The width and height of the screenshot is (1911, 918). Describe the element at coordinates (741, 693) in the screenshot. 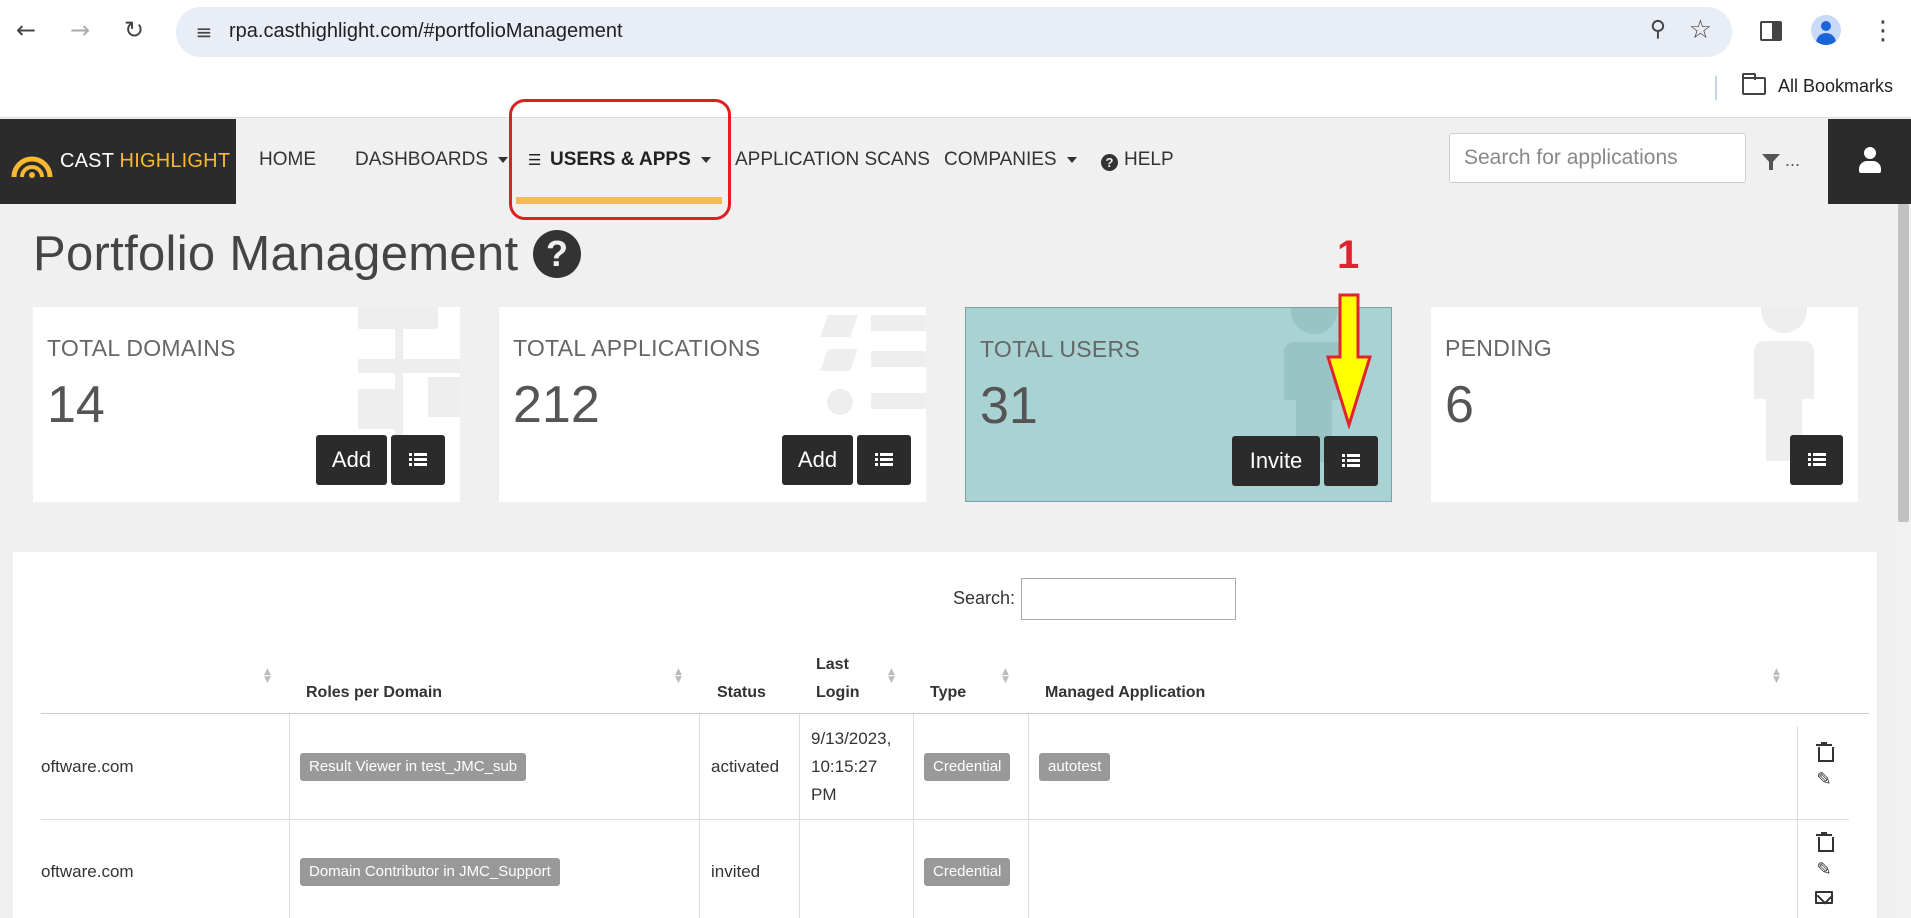

I see `column-header-status: Status` at that location.